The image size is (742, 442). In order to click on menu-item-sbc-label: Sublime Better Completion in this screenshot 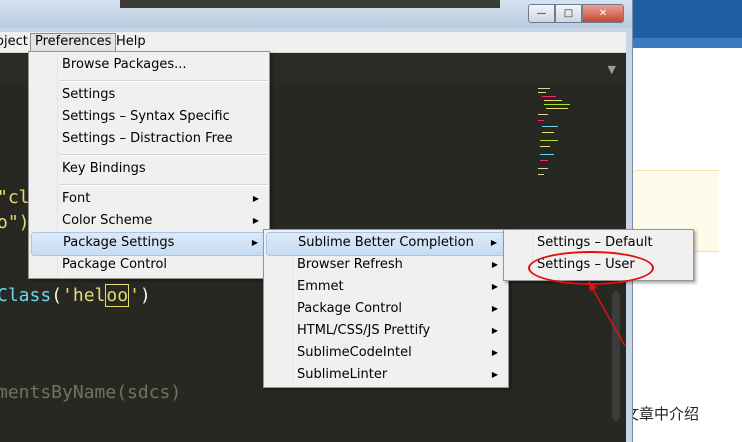, I will do `click(386, 242)`.